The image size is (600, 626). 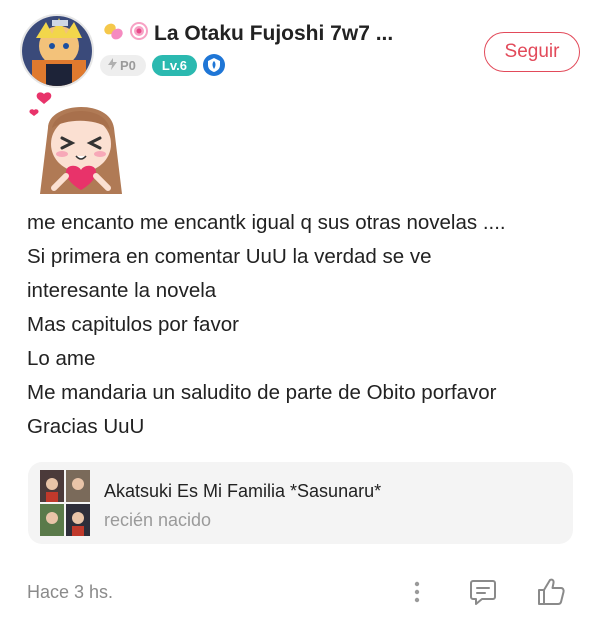 I want to click on comment-line: Gracias UuU, so click(x=86, y=426).